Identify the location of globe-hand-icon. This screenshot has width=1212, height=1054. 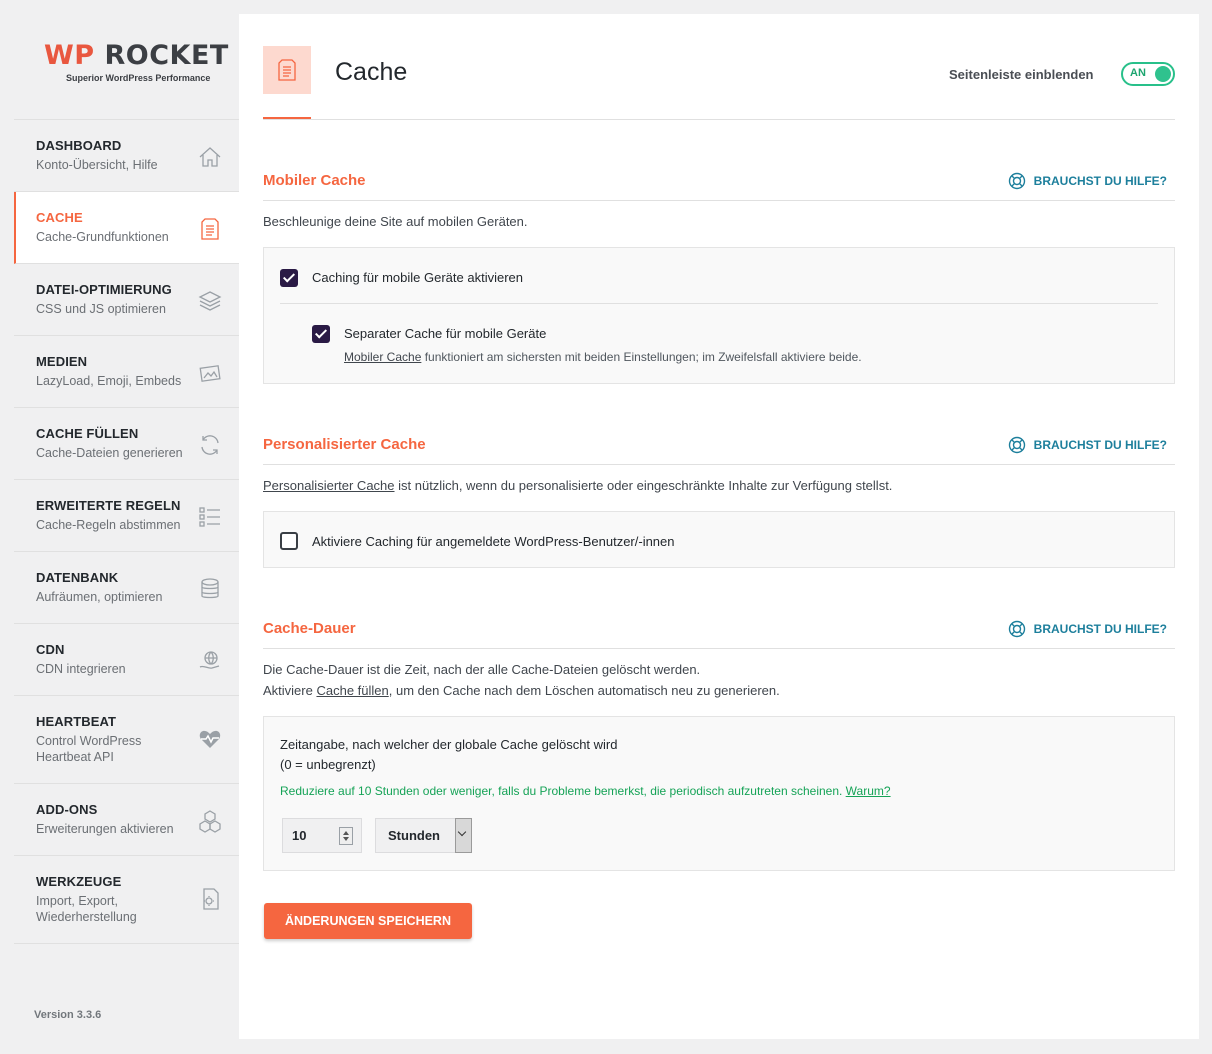
(209, 660).